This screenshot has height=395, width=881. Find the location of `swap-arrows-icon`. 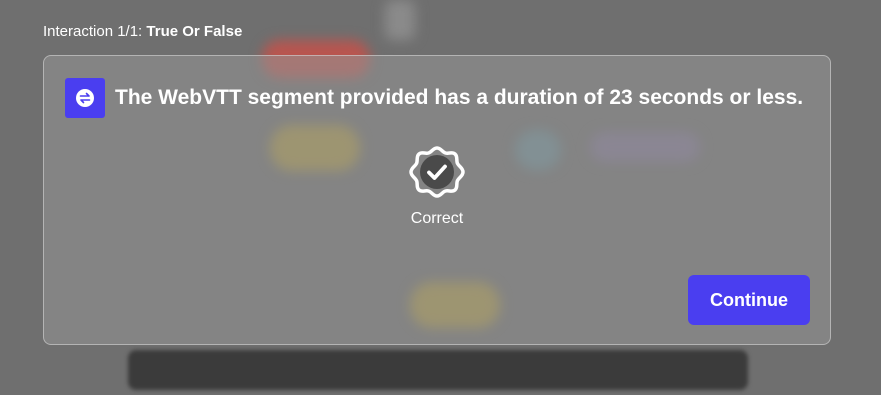

swap-arrows-icon is located at coordinates (85, 98).